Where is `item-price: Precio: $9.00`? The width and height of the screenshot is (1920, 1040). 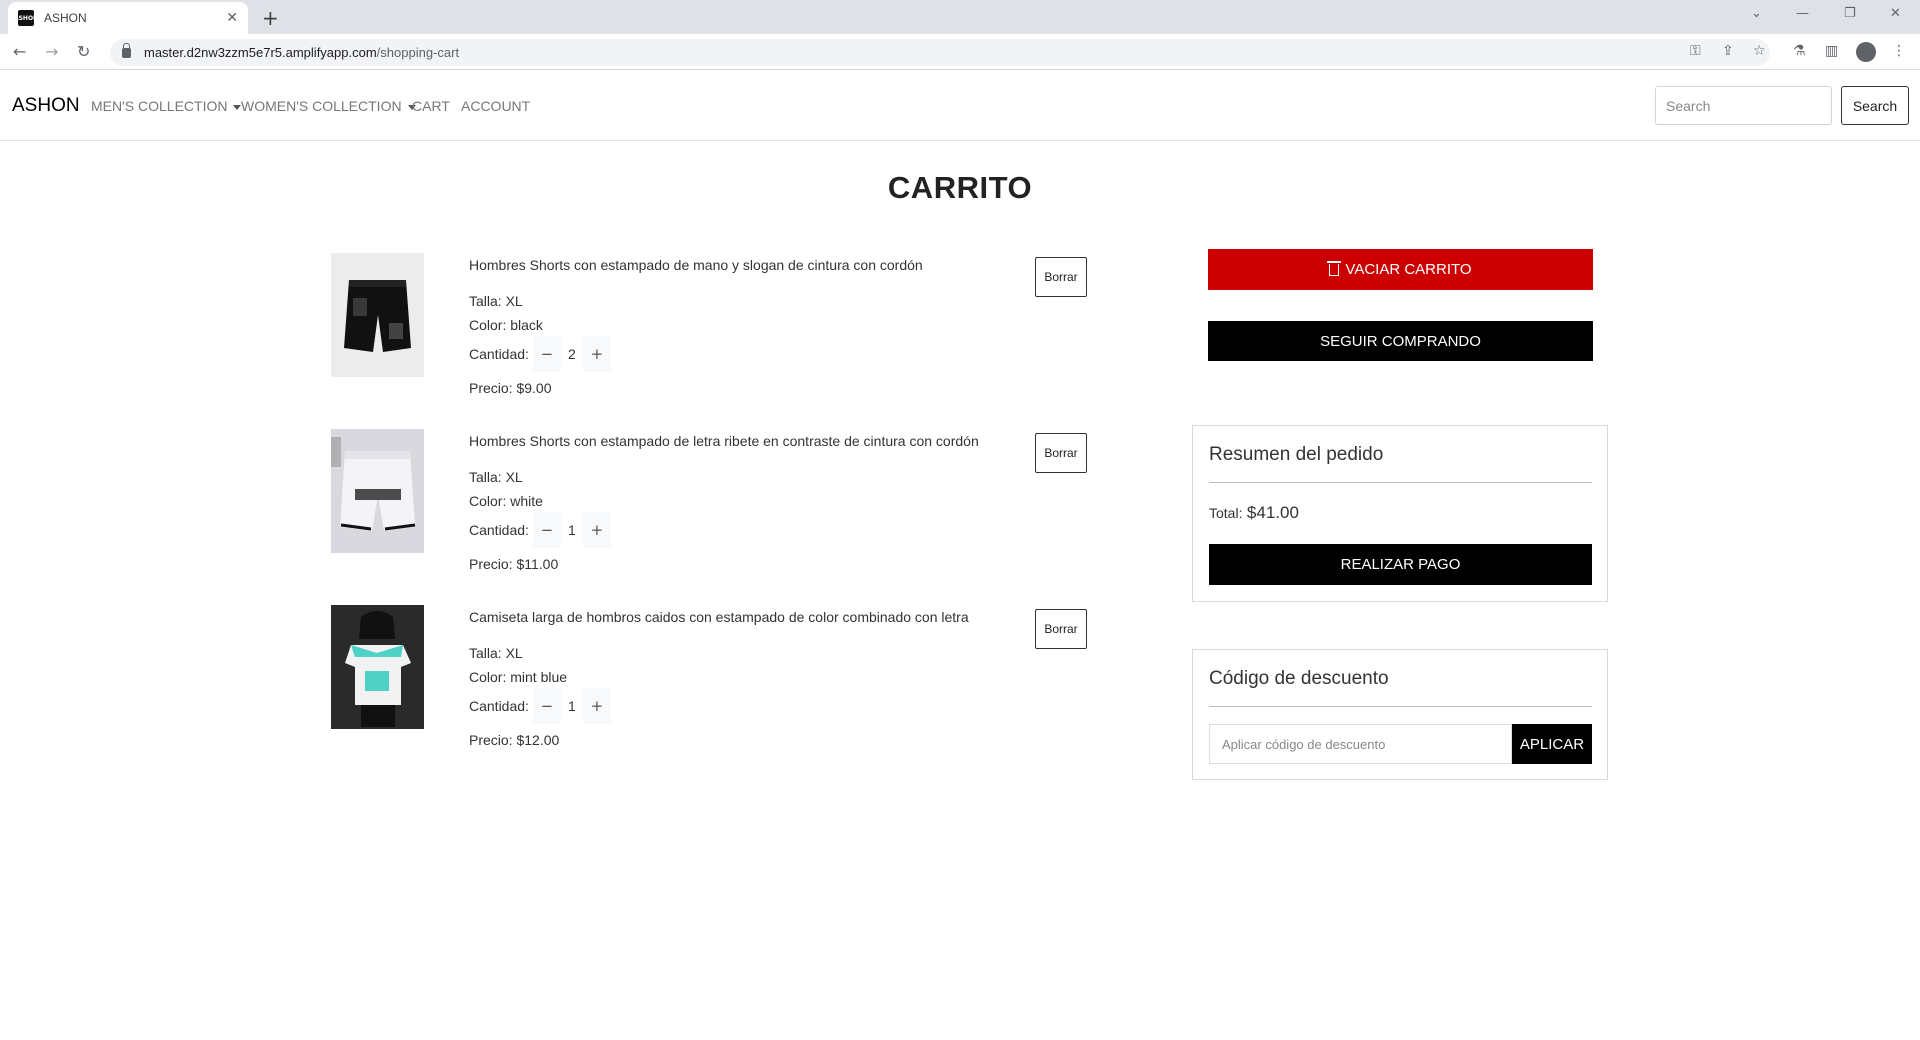
item-price: Precio: $9.00 is located at coordinates (510, 388).